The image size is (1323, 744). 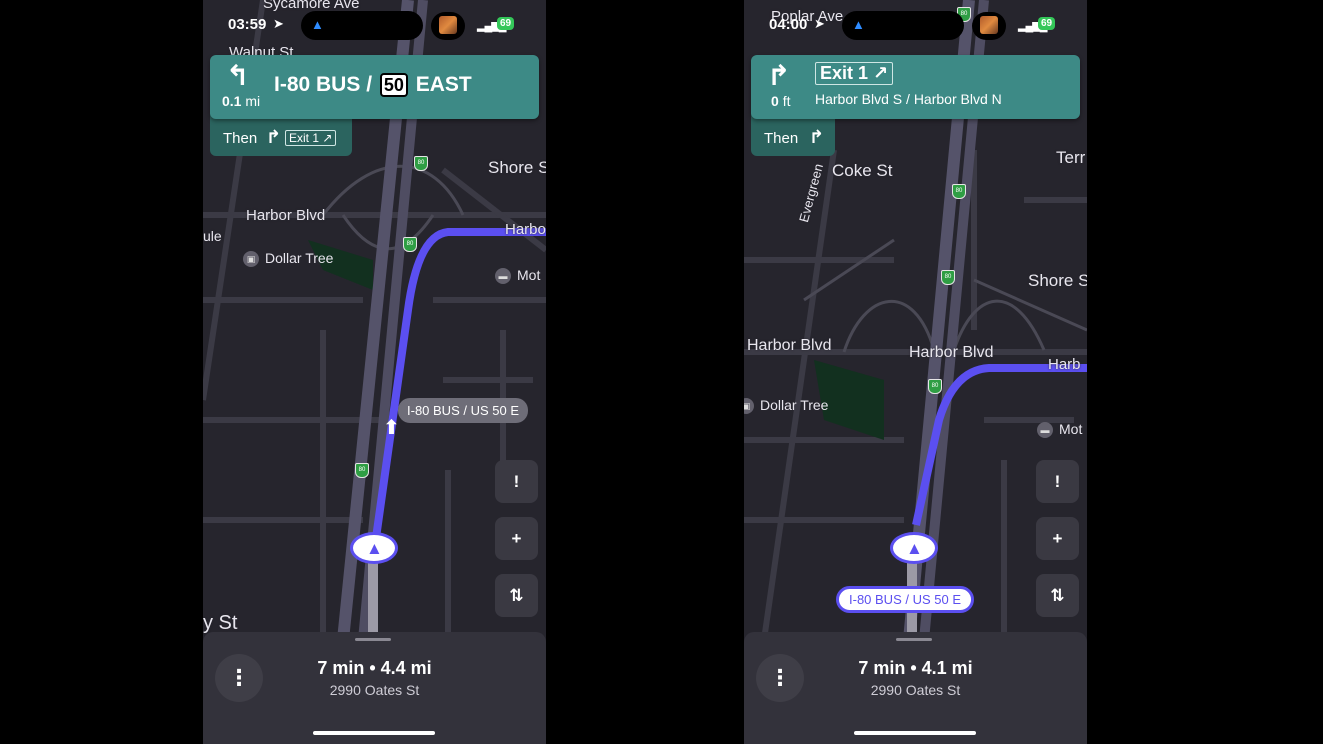 I want to click on maneuver-road: I-80 BUS / 50 EAST, so click(x=373, y=85).